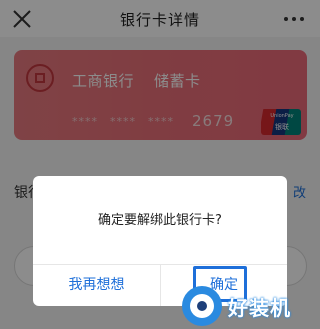  I want to click on watermark: 好装机, so click(249, 306).